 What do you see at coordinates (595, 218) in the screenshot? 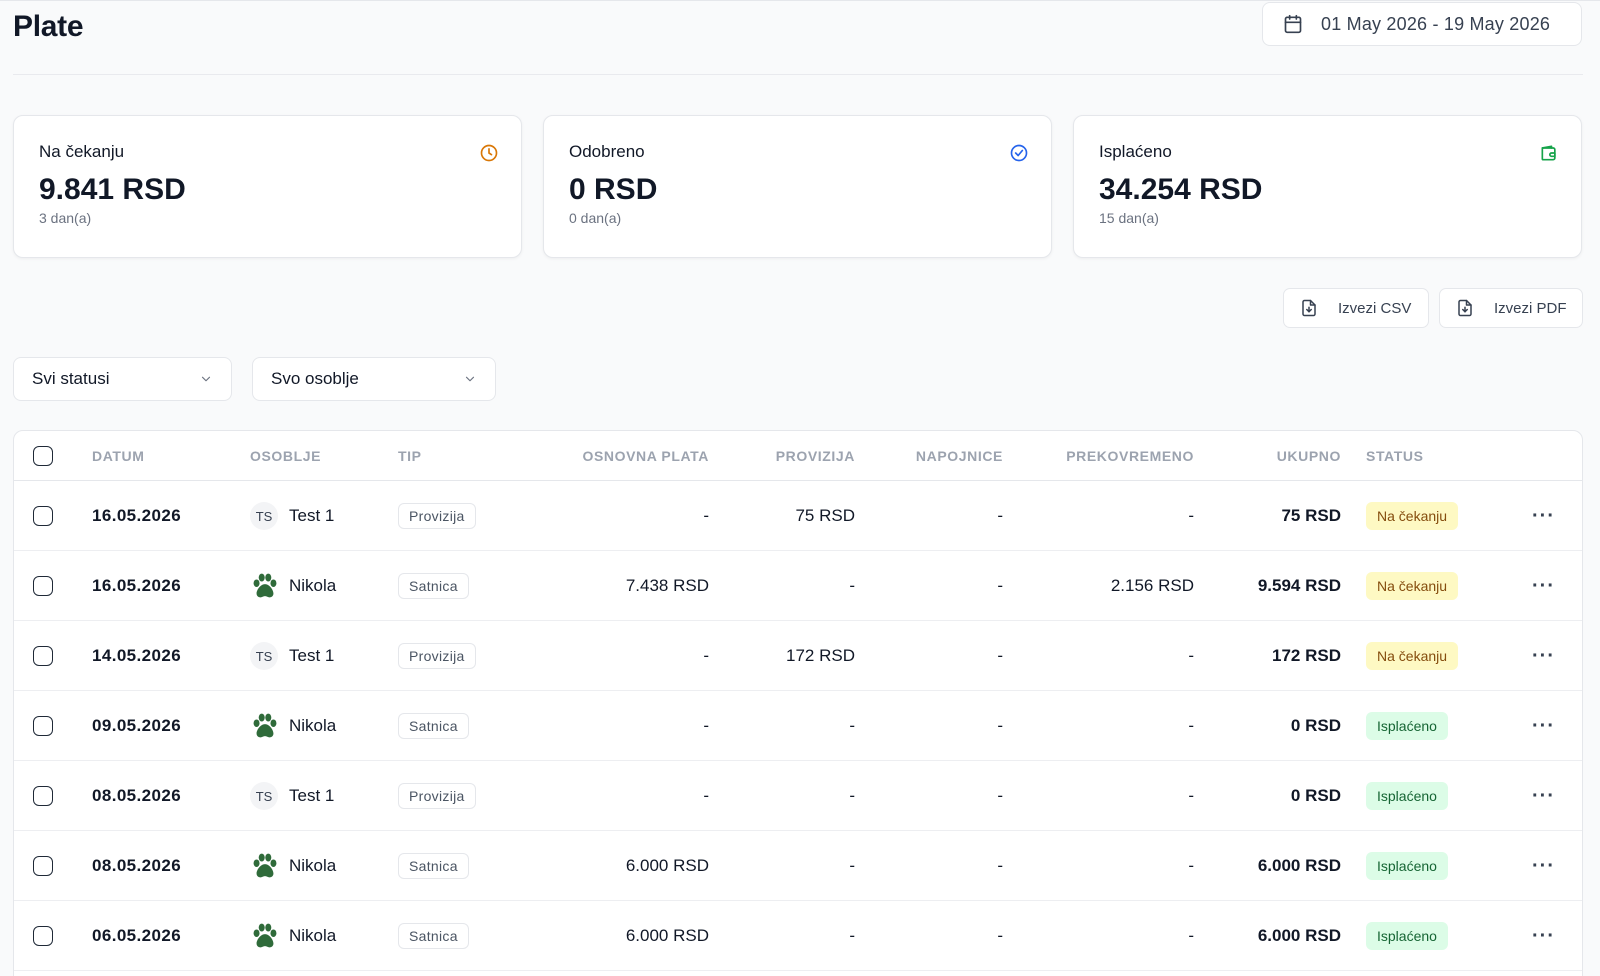
I see `card-sub: 0 dan(a)` at bounding box center [595, 218].